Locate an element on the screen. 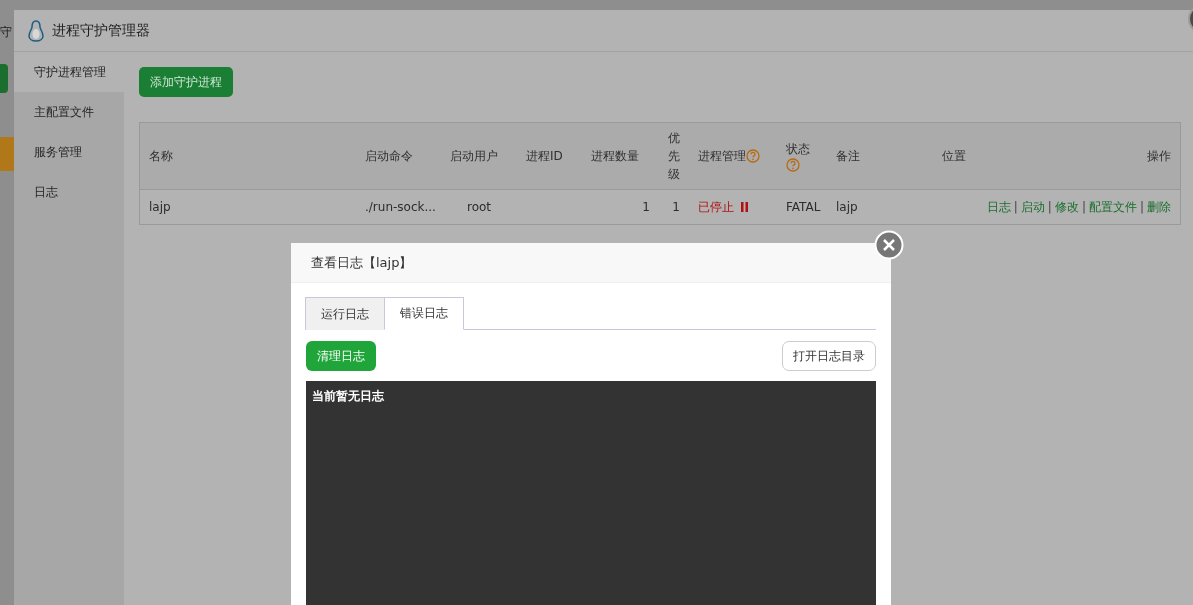 Image resolution: width=1193 pixels, height=605 pixels. column-header: 优先级 is located at coordinates (674, 156).